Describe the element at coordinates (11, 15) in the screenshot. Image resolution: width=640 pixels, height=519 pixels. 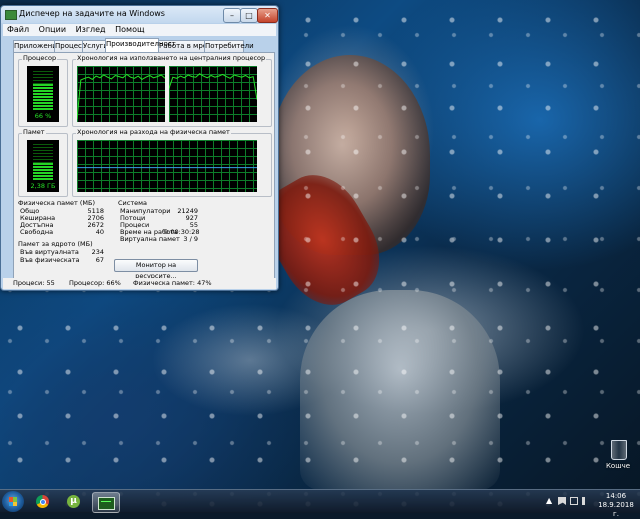
I see `task-manager-app-icon` at that location.